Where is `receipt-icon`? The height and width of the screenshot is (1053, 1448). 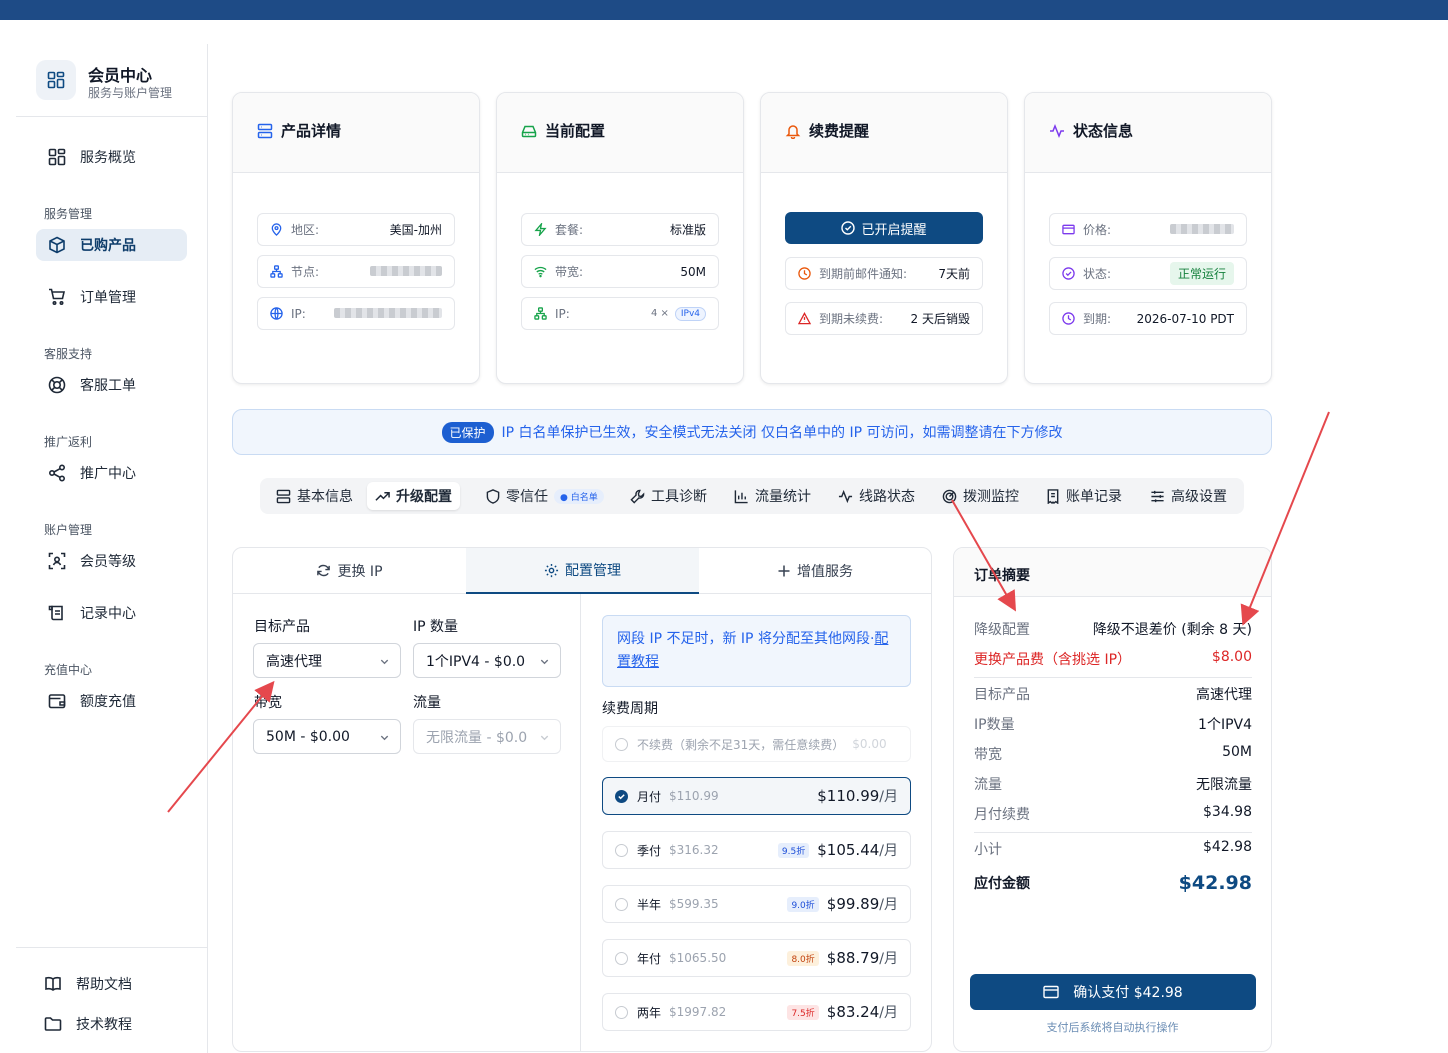
receipt-icon is located at coordinates (1053, 496).